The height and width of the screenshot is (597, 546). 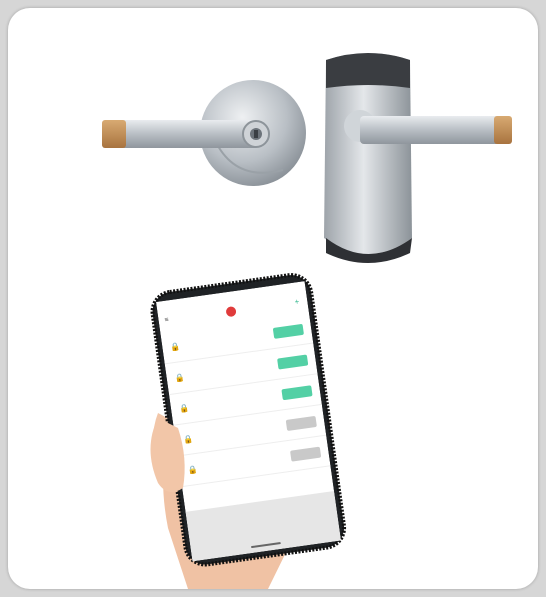 I want to click on add-icon: +, so click(x=297, y=302).